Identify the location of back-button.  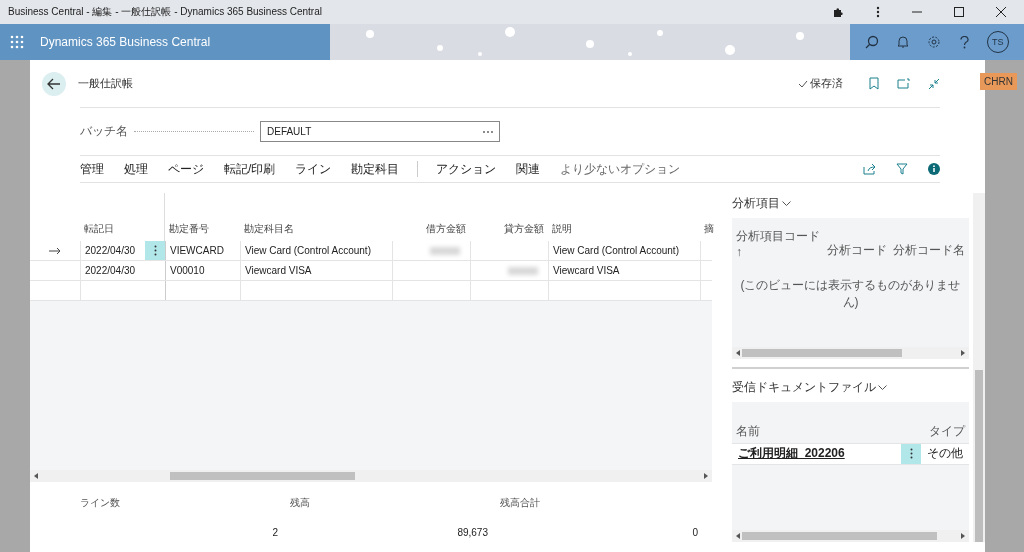
(54, 83).